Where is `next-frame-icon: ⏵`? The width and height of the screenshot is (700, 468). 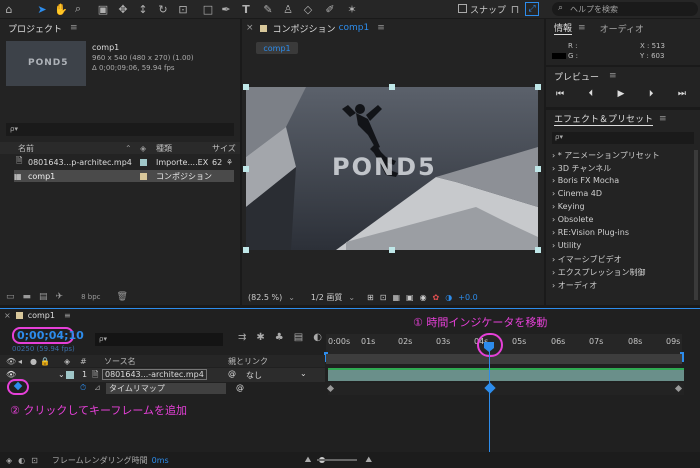 next-frame-icon: ⏵ is located at coordinates (651, 94).